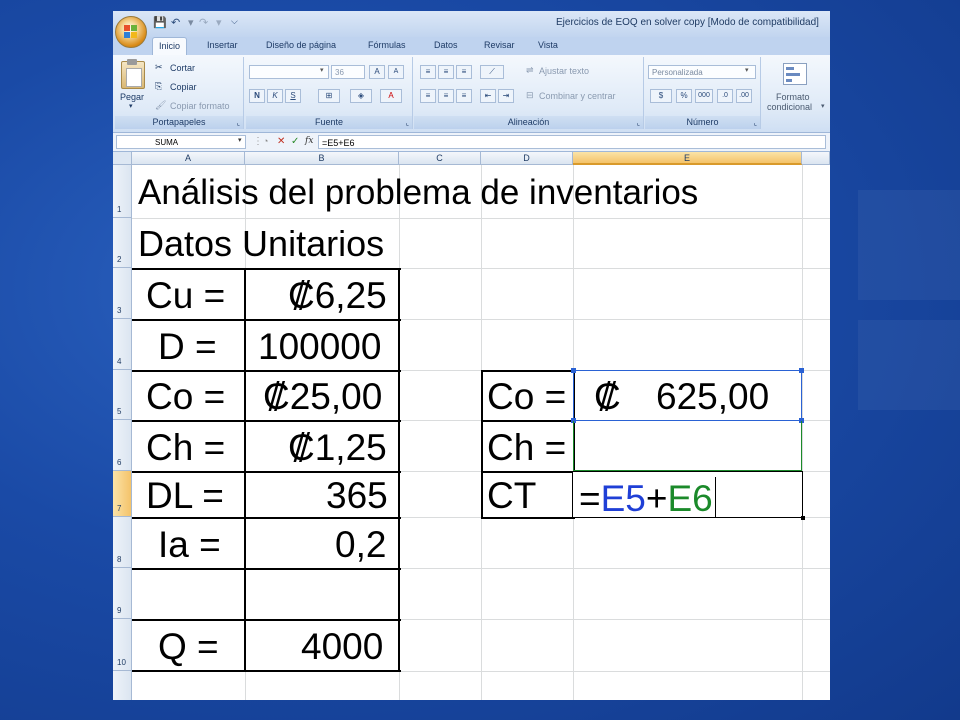 This screenshot has width=960, height=720. Describe the element at coordinates (322, 396) in the screenshot. I see `cell-b5: ₡25,00` at that location.